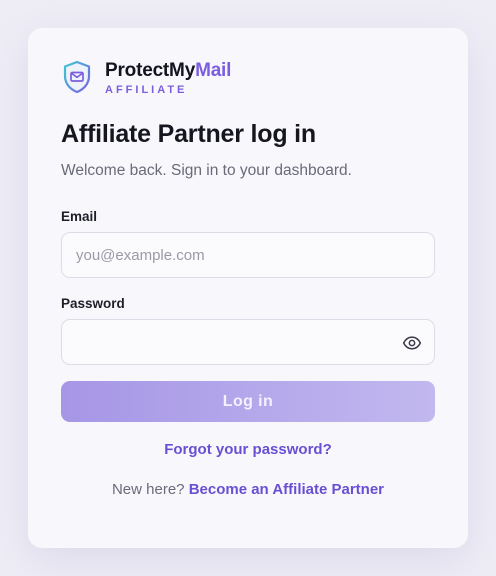 The width and height of the screenshot is (496, 576). What do you see at coordinates (206, 170) in the screenshot?
I see `page-subtitle: Welcome back. Sign in to your dashboard.` at bounding box center [206, 170].